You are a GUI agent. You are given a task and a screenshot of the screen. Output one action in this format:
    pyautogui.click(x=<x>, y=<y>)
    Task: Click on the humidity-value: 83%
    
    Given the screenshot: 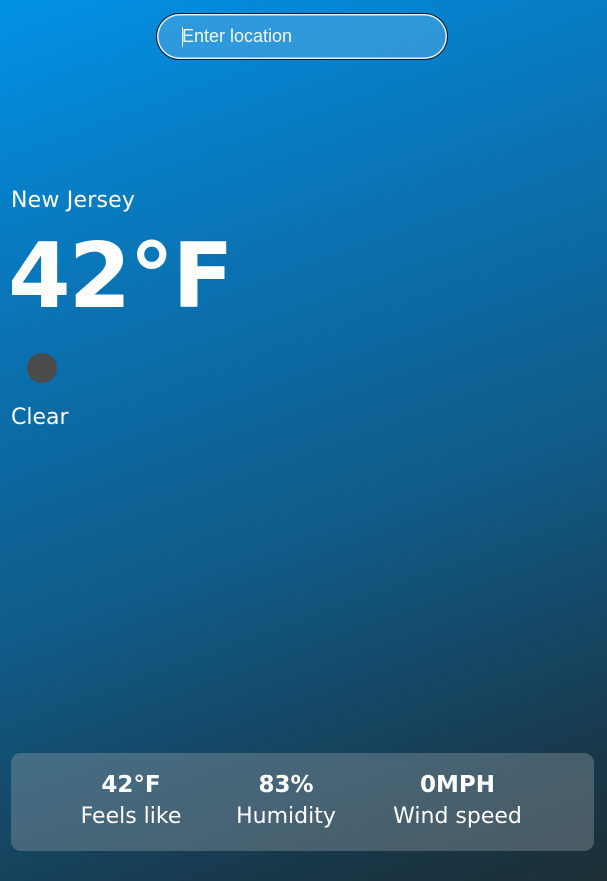 What is the action you would take?
    pyautogui.click(x=286, y=785)
    